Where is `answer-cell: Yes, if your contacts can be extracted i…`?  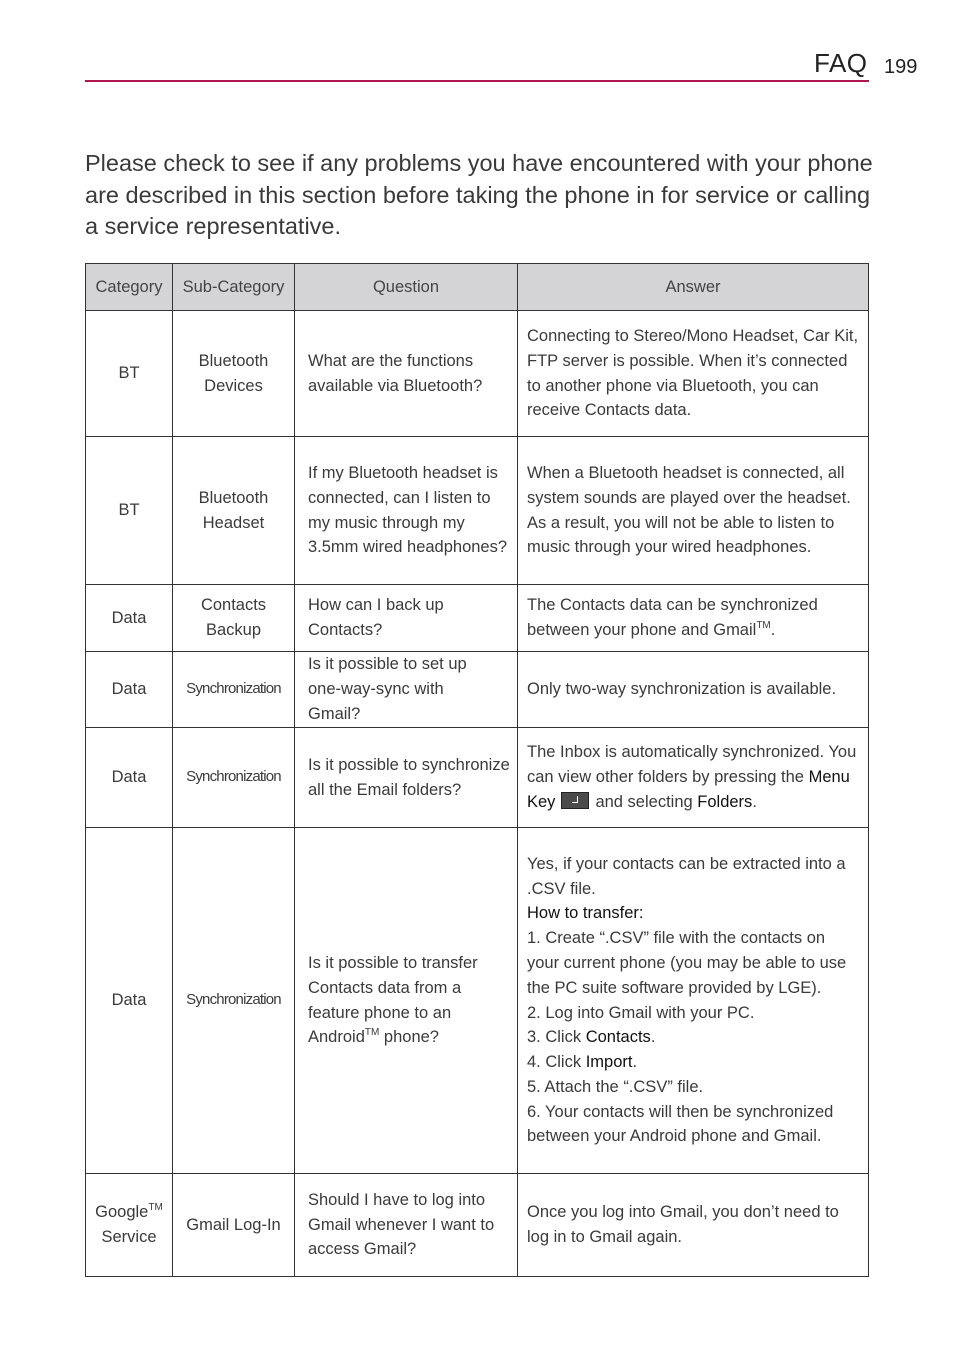 answer-cell: Yes, if your contacts can be extracted i… is located at coordinates (693, 1000).